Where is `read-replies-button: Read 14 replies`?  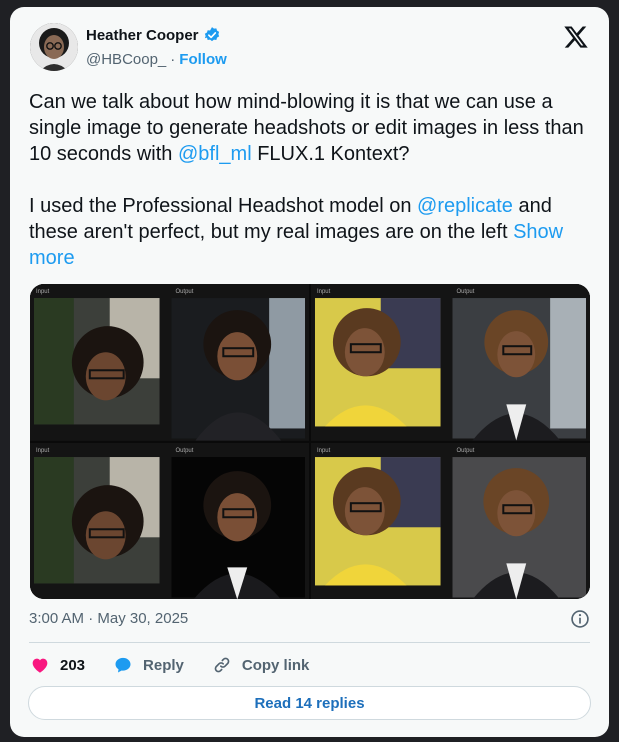 read-replies-button: Read 14 replies is located at coordinates (309, 703).